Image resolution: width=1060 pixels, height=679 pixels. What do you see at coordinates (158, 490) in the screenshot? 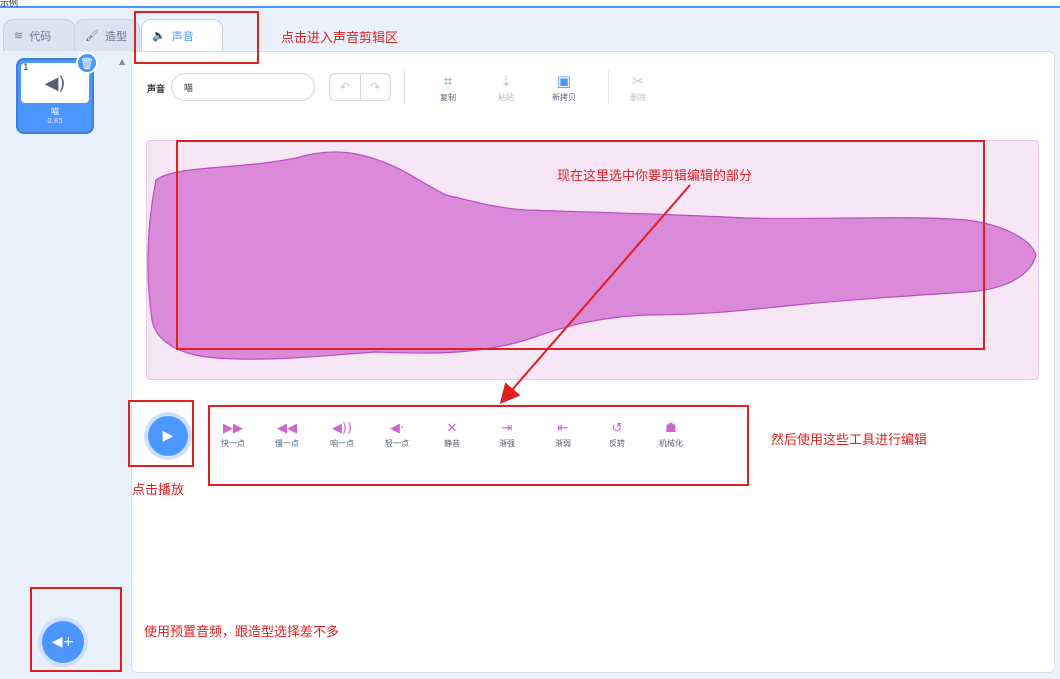
I see `annotation-play-note: 点击播放` at bounding box center [158, 490].